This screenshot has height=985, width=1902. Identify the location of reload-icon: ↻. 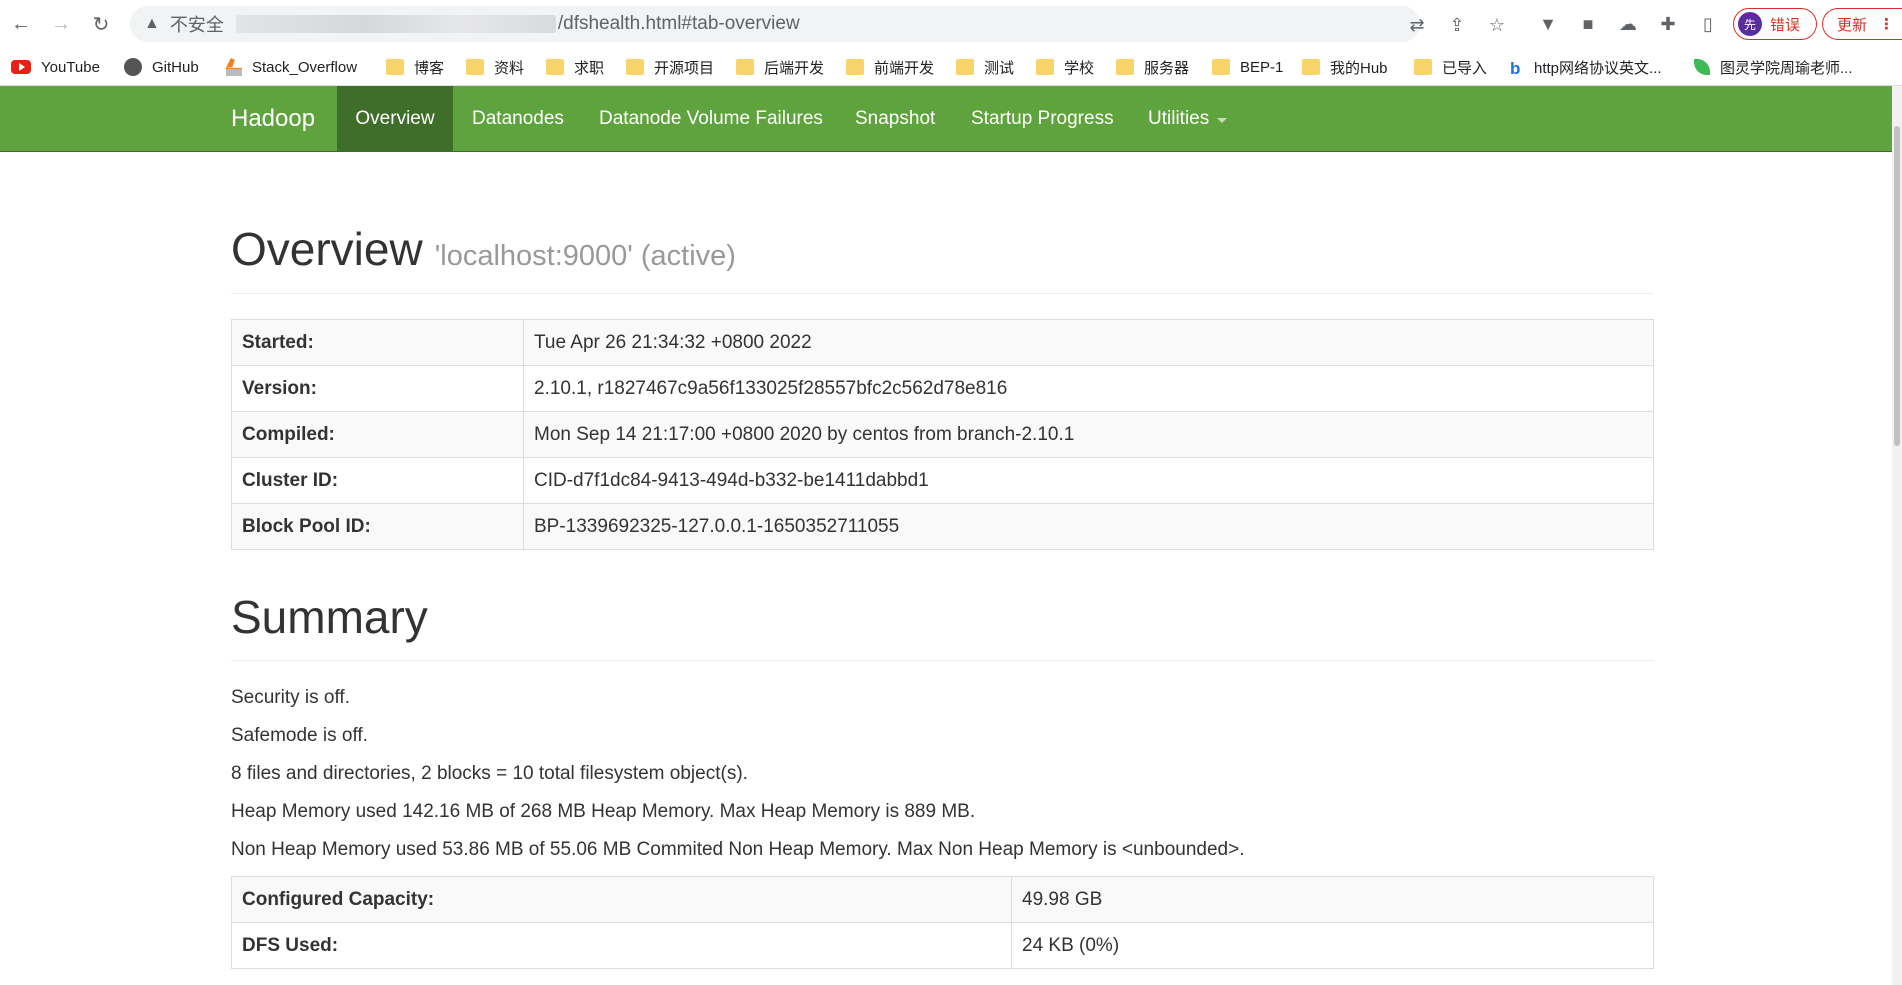
(101, 24).